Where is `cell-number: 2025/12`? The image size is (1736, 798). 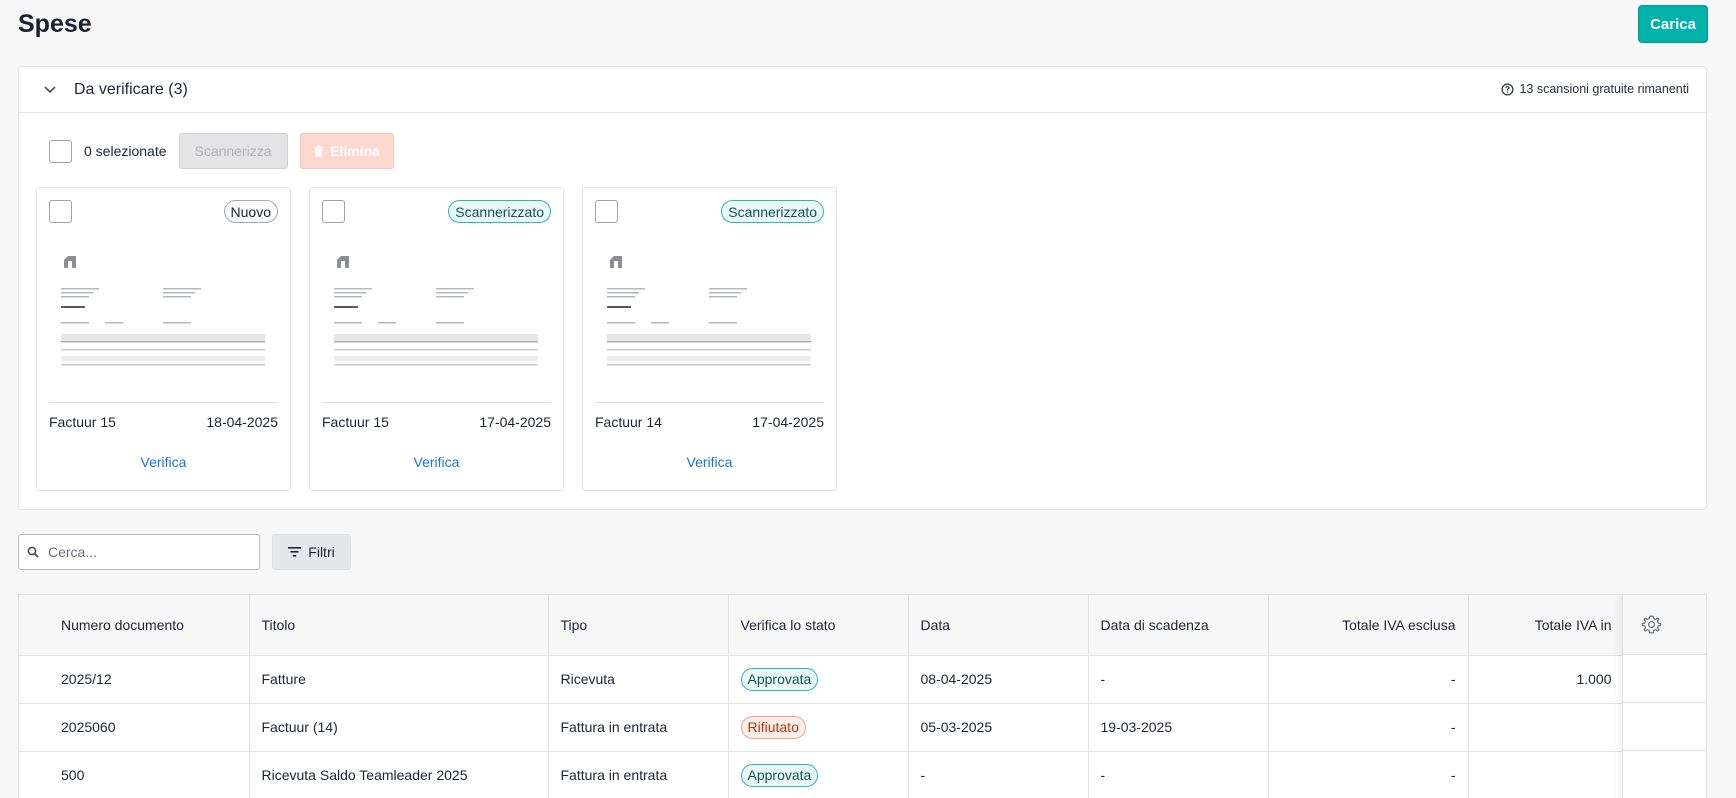 cell-number: 2025/12 is located at coordinates (134, 679).